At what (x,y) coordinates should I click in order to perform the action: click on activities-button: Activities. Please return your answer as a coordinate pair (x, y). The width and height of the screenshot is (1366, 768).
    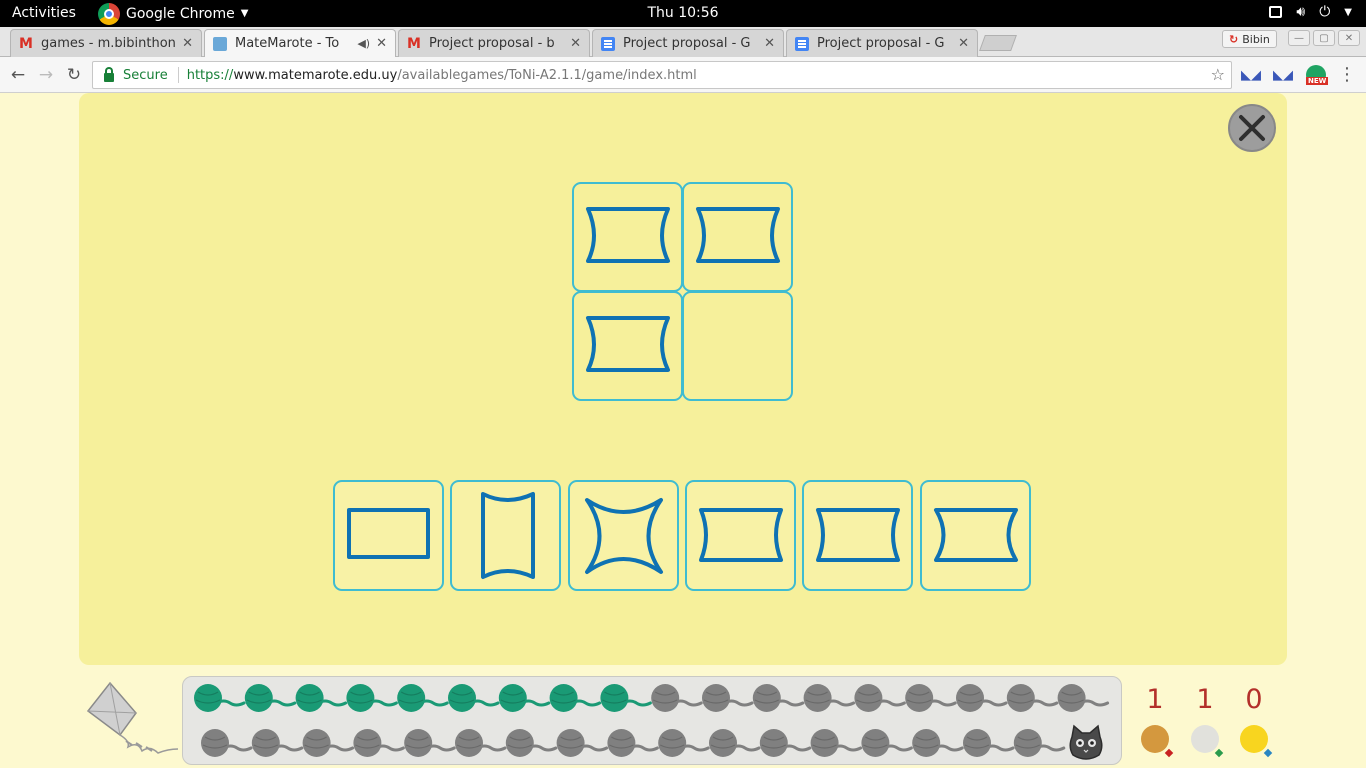
    Looking at the image, I should click on (44, 13).